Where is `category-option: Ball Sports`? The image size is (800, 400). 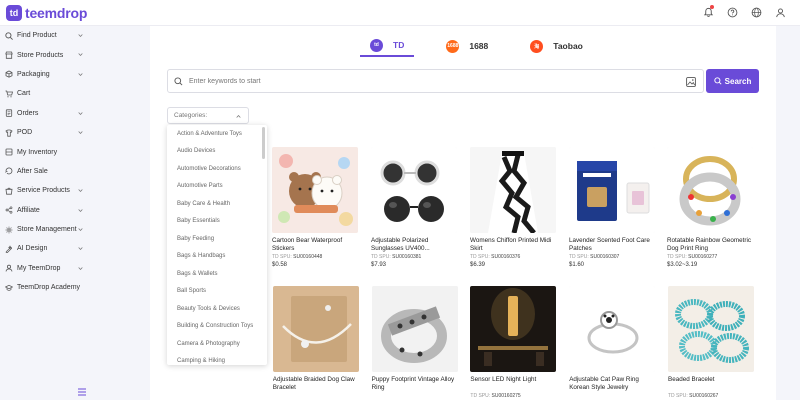 category-option: Ball Sports is located at coordinates (217, 292).